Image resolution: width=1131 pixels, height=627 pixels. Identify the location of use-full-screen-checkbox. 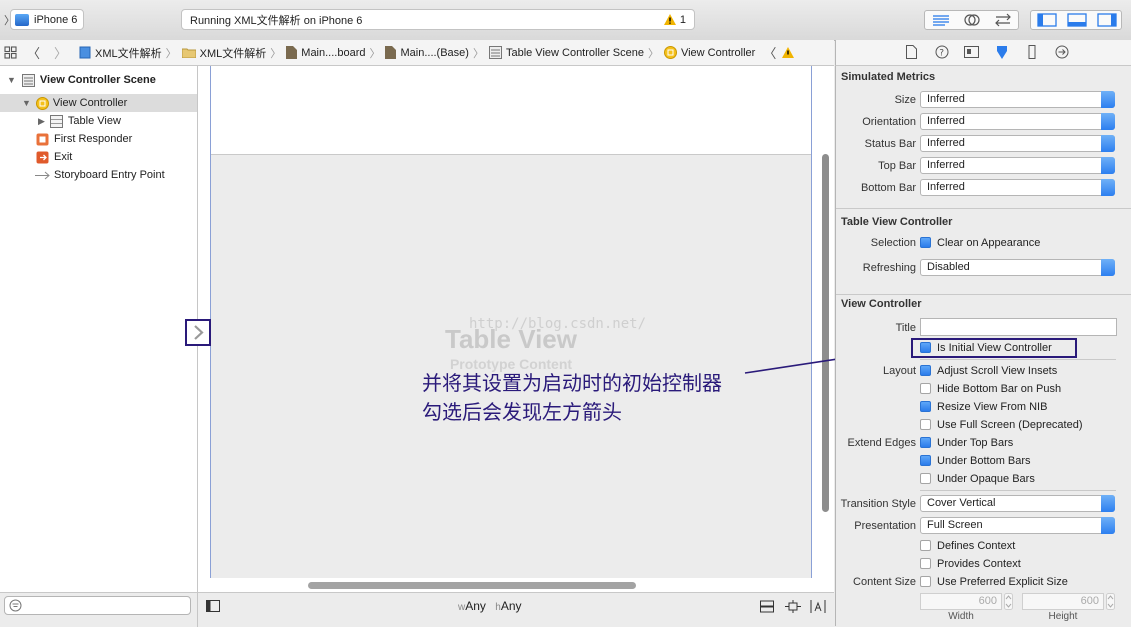
(925, 424).